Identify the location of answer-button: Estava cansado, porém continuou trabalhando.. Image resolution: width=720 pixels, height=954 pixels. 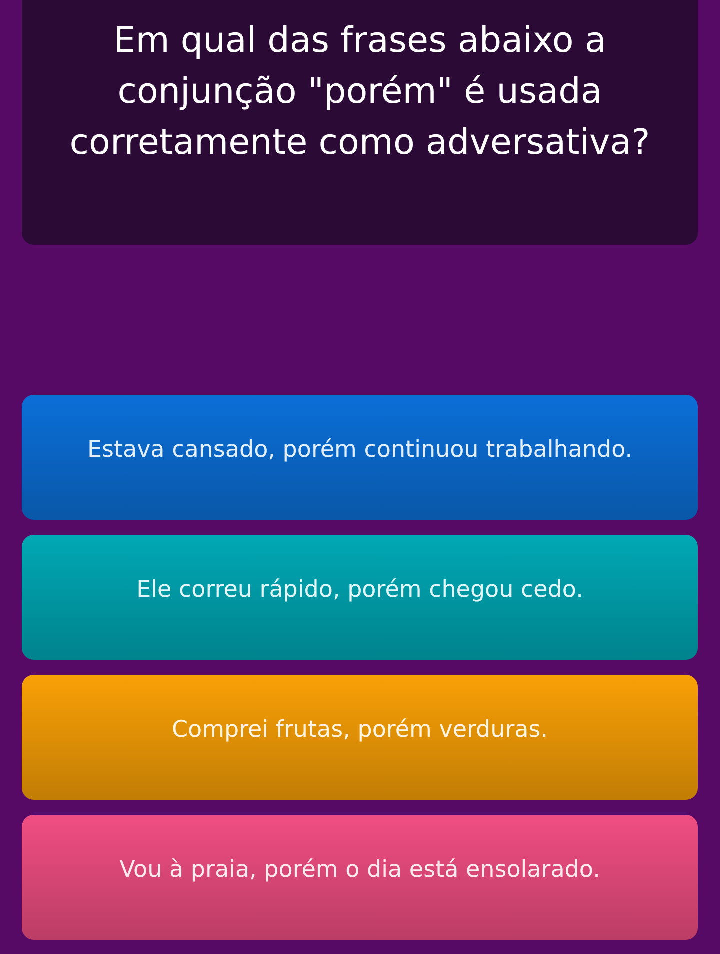
(360, 457).